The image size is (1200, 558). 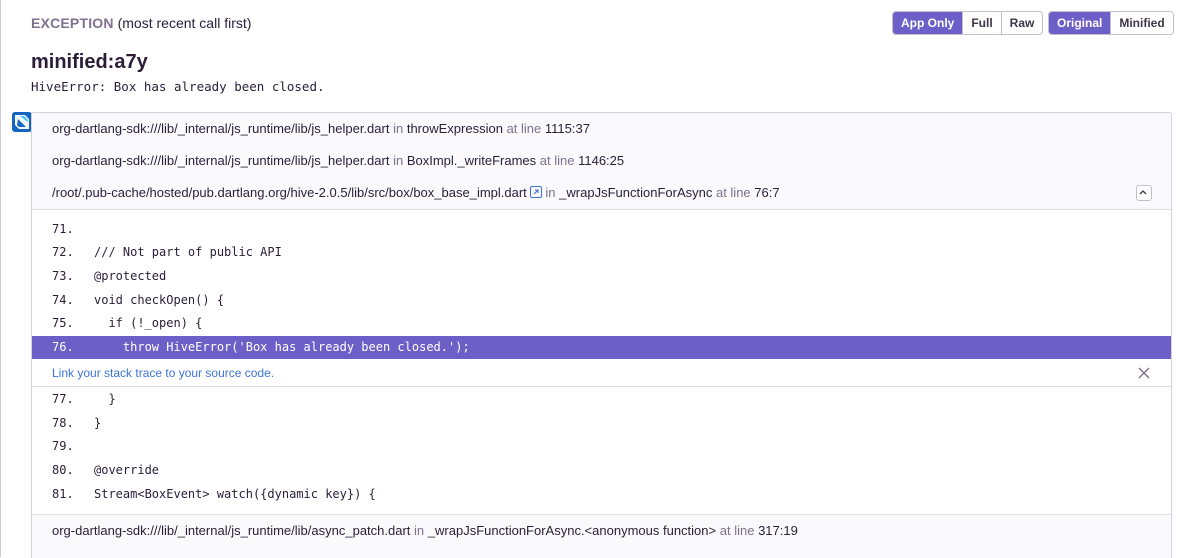 What do you see at coordinates (454, 128) in the screenshot?
I see `frame-function: throwExpression` at bounding box center [454, 128].